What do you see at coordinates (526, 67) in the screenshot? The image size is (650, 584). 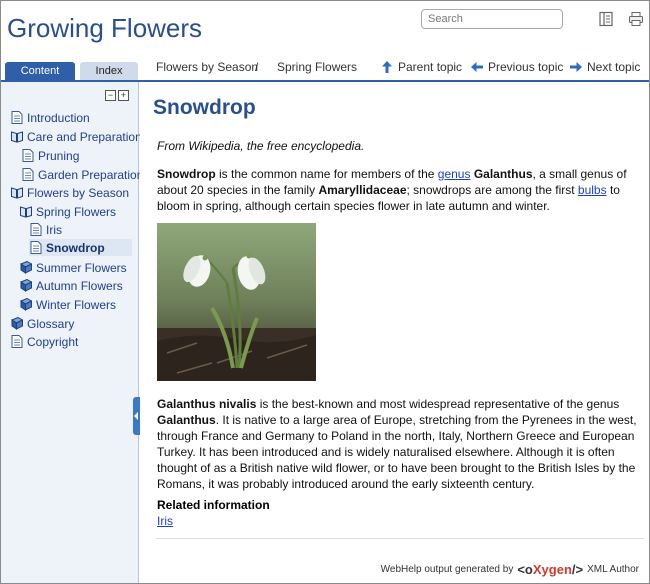 I see `previous-topic-label: Previous topic` at bounding box center [526, 67].